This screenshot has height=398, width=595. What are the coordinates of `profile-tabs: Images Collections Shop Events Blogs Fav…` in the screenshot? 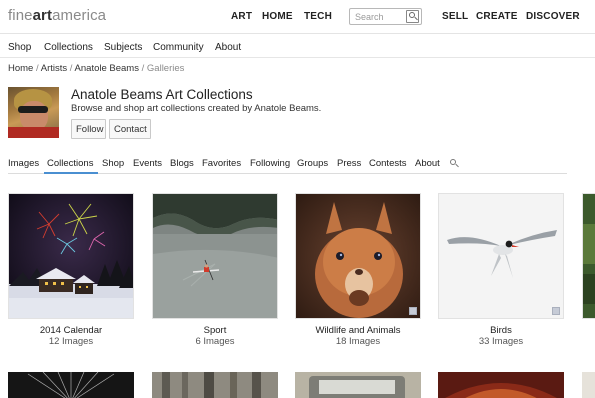 It's located at (297, 164).